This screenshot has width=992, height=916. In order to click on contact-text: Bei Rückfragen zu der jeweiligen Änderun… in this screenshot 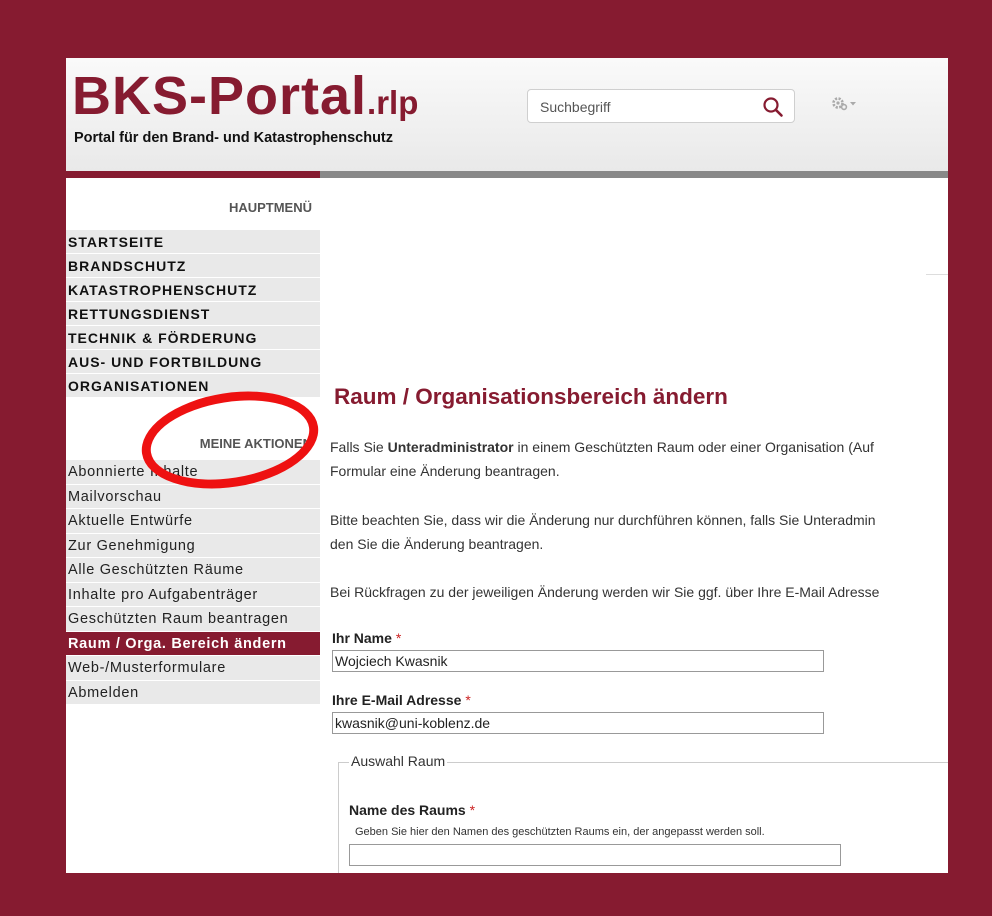, I will do `click(605, 592)`.